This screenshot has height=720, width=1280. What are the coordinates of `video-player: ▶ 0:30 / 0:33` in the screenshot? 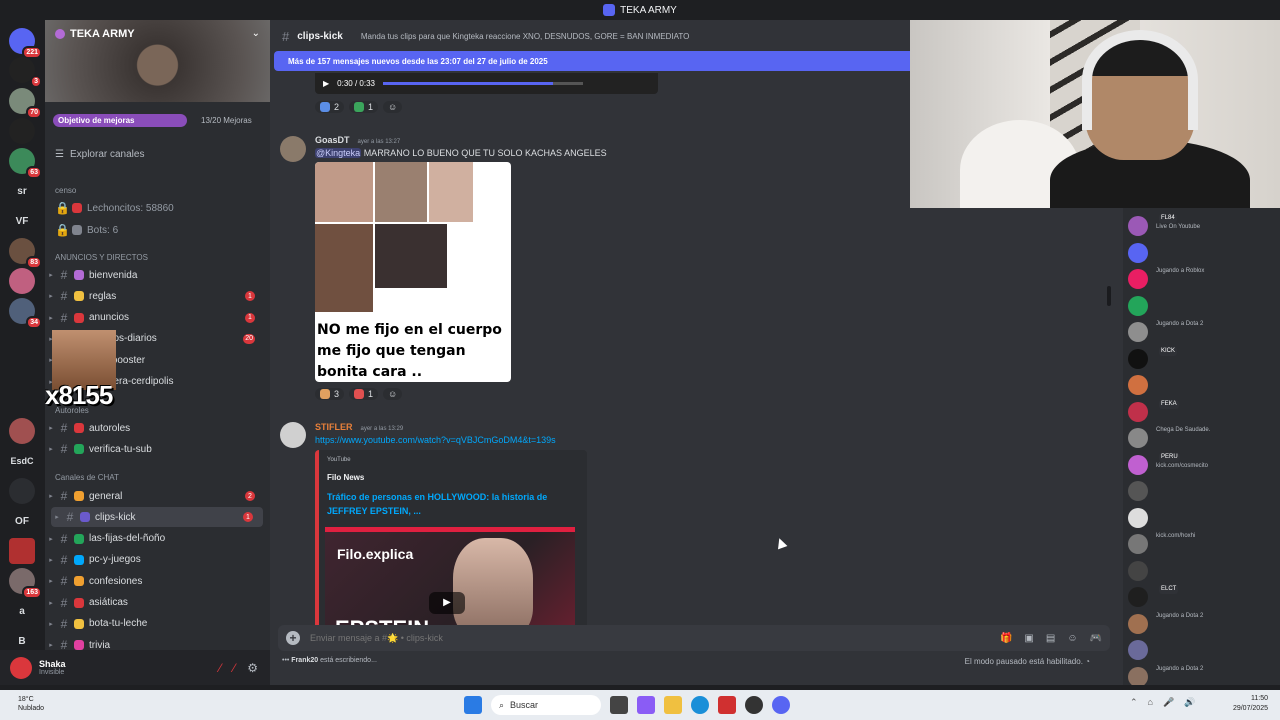 It's located at (486, 83).